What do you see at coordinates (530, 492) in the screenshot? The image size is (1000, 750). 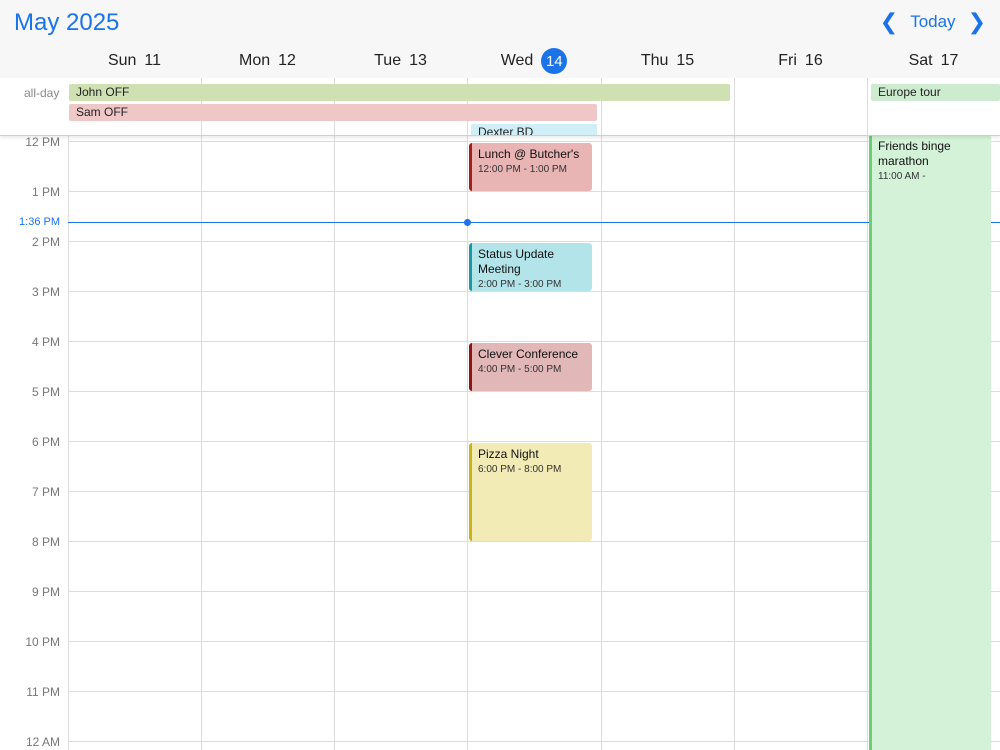 I see `event-pizza-night: Pizza Night 6:00 PM - 8:00 PM` at bounding box center [530, 492].